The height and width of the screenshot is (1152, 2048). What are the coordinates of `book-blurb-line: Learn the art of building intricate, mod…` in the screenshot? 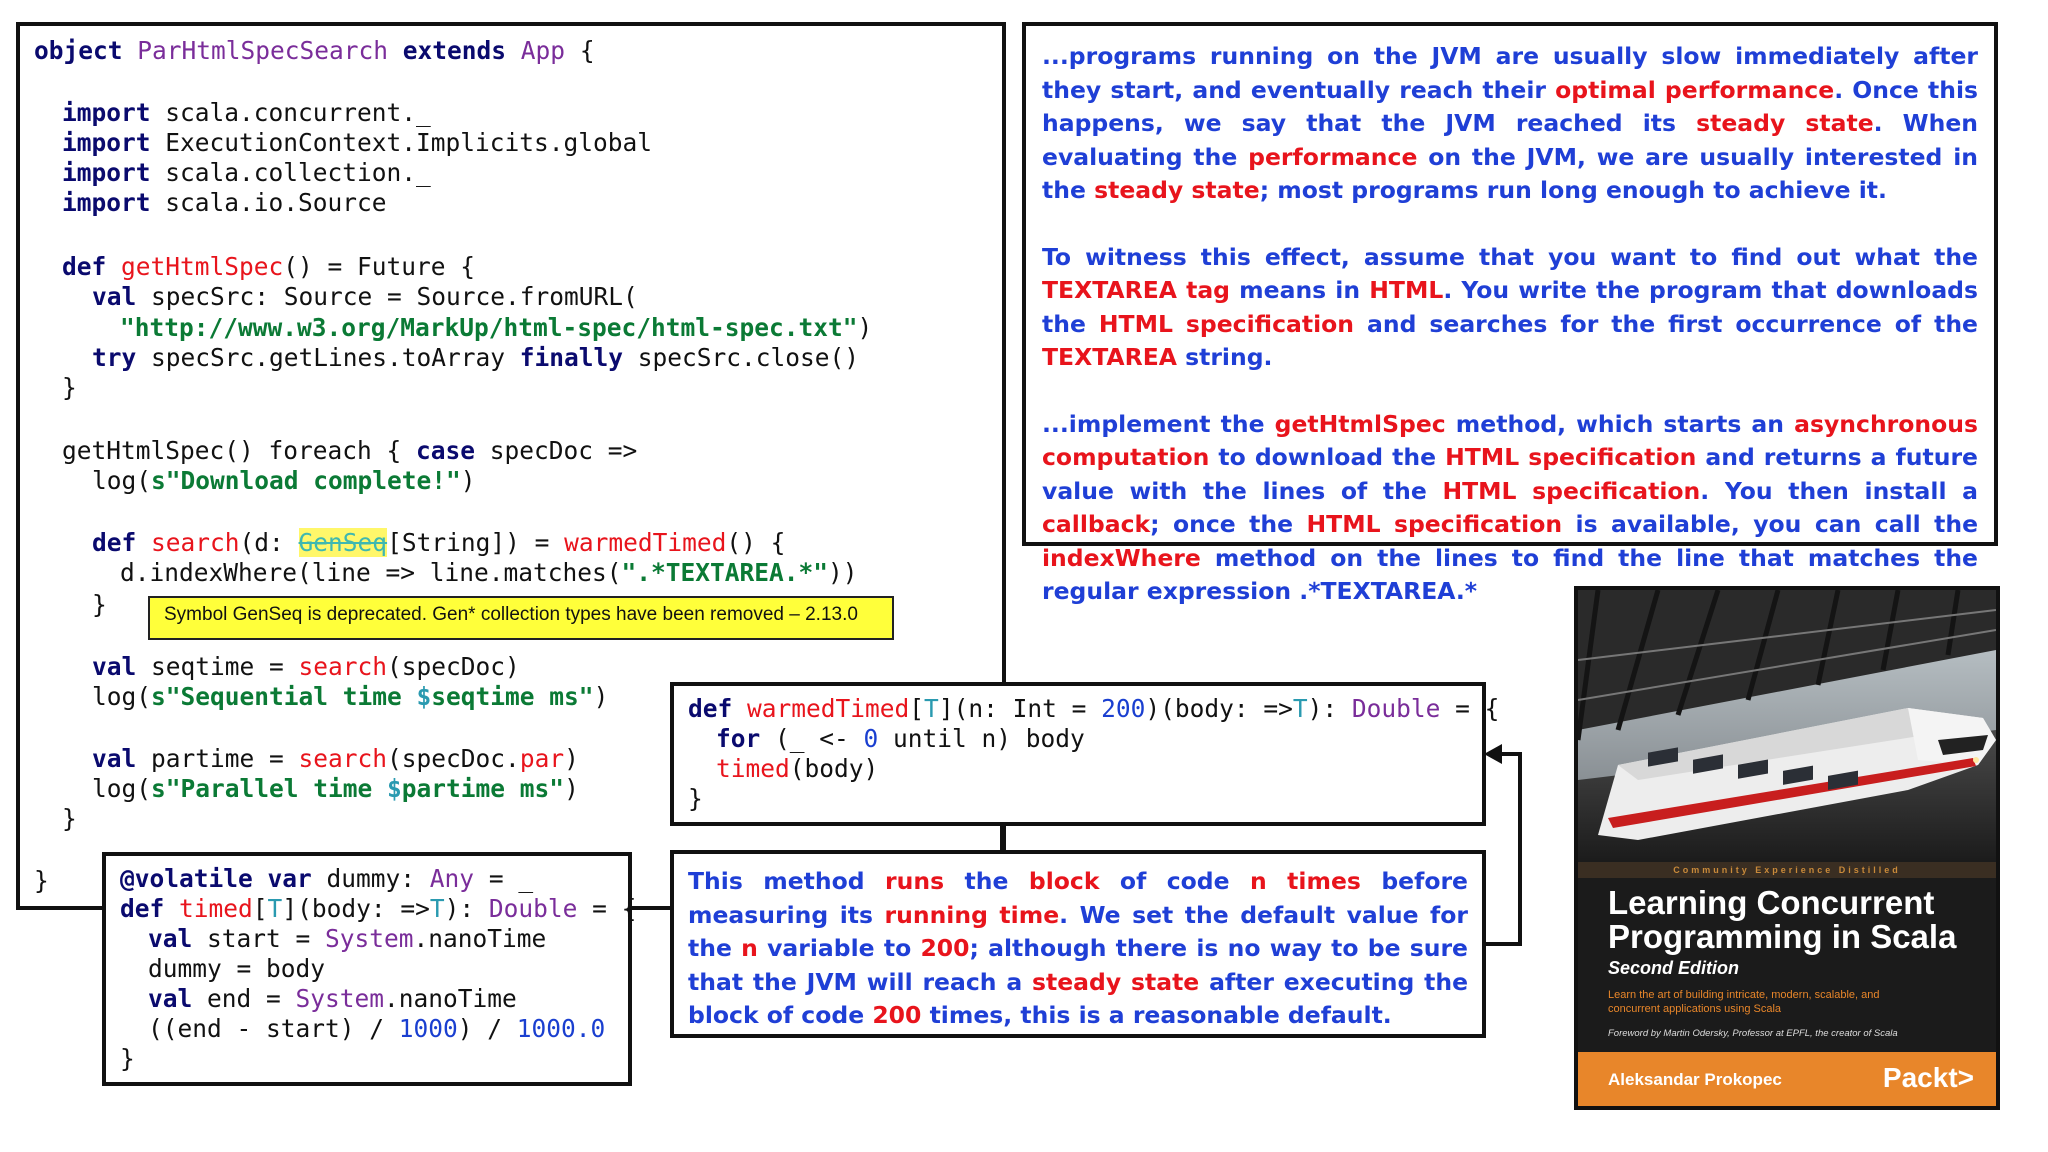 It's located at (1744, 995).